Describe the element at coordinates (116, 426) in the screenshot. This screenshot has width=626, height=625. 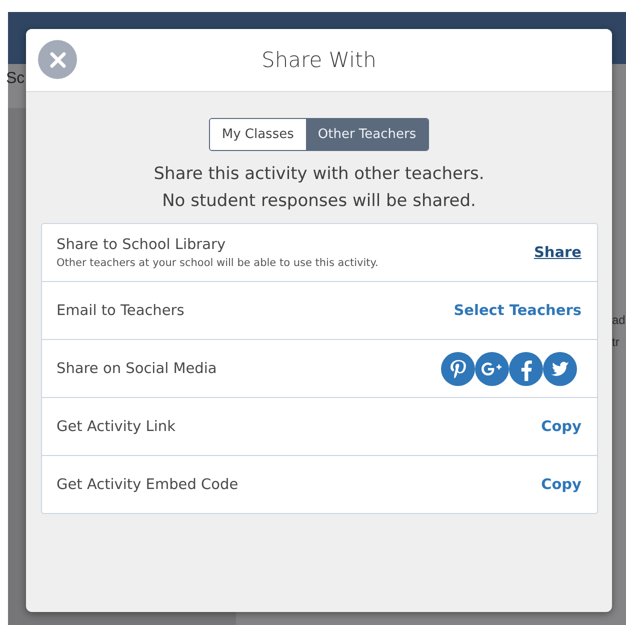
I see `option-label: Get Activity Link` at that location.